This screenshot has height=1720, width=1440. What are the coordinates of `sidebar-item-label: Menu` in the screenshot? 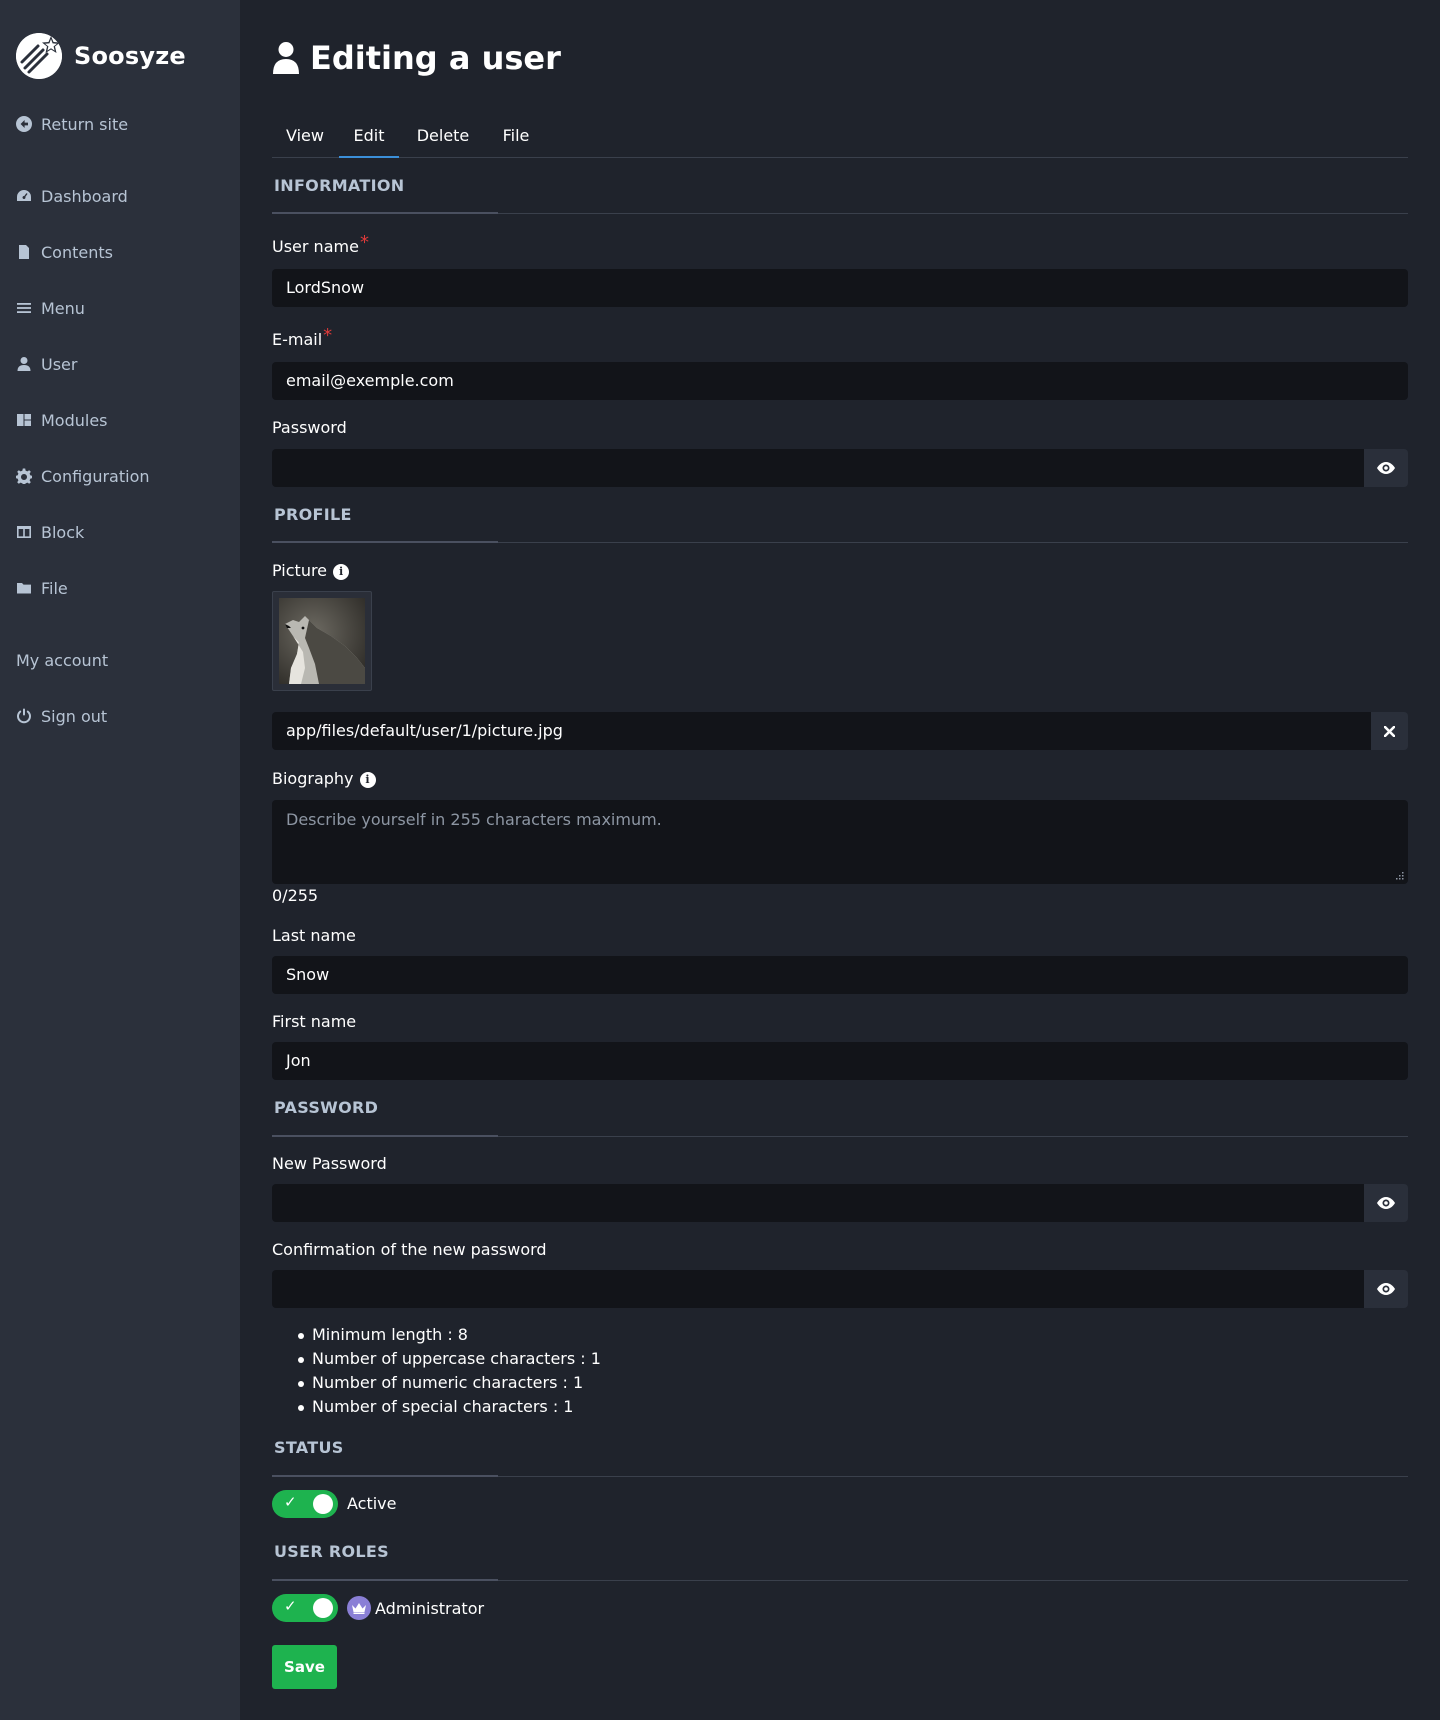 It's located at (63, 308).